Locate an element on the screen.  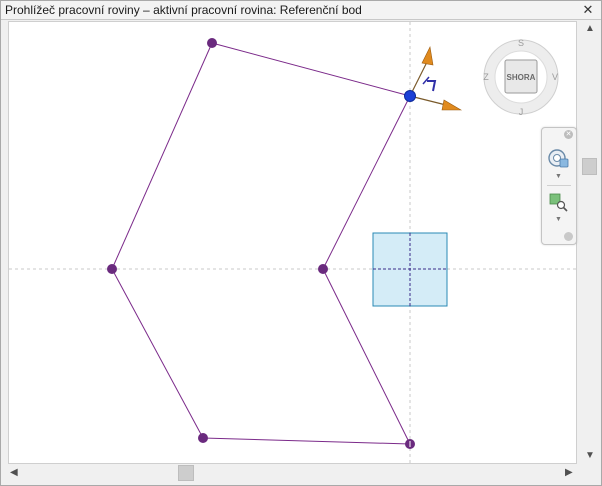
horizontal-scroll-thumb is located at coordinates (186, 473).